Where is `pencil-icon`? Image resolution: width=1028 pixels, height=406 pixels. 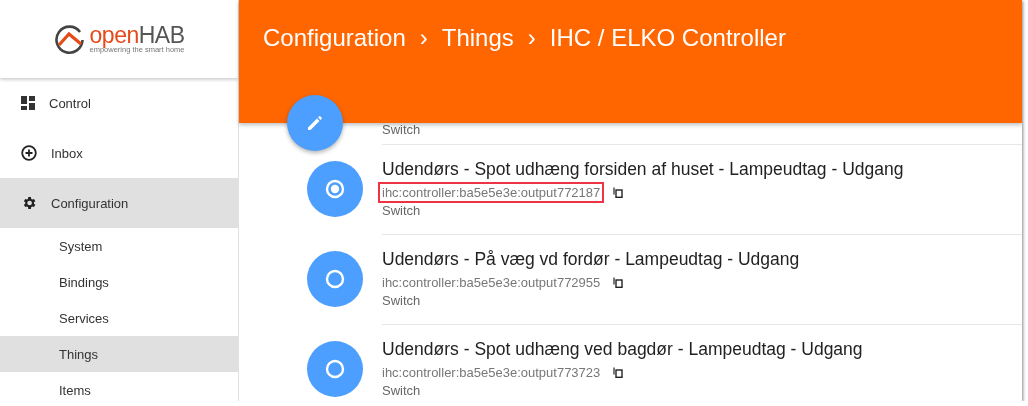 pencil-icon is located at coordinates (315, 123).